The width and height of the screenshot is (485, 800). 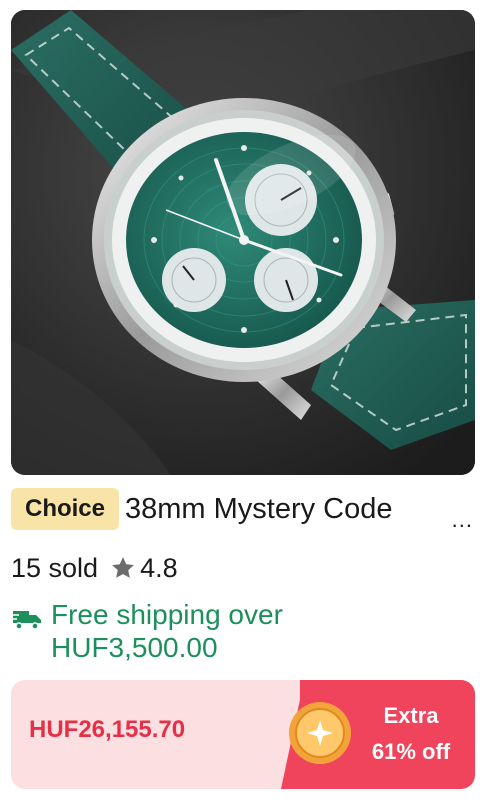 I want to click on price-bar: HUF26,155.70 Extra 61% off, so click(x=243, y=734).